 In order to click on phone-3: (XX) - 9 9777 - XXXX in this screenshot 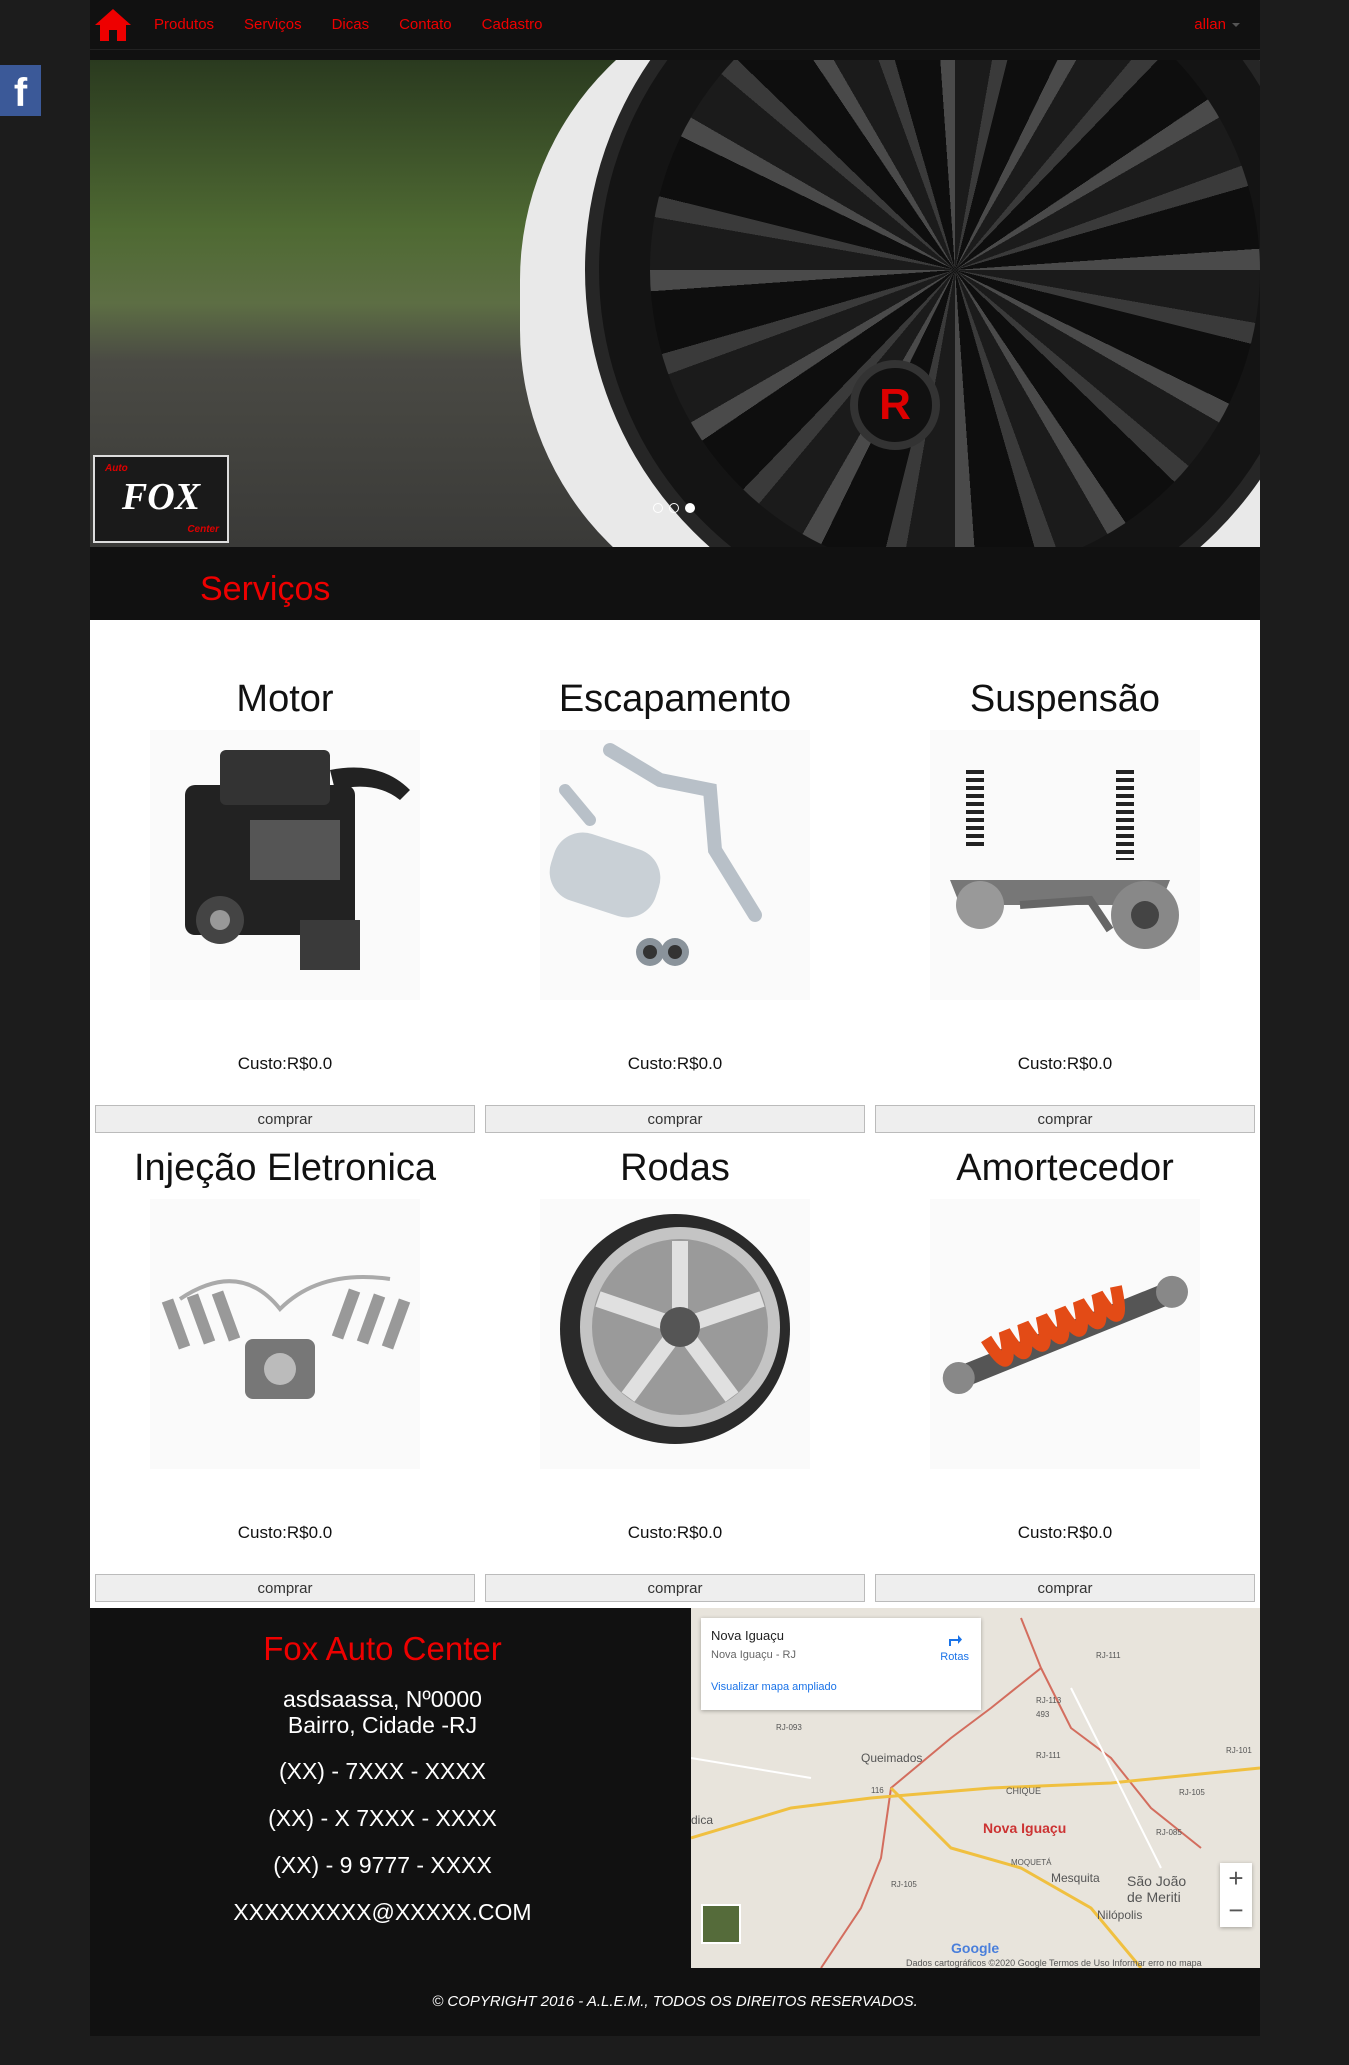, I will do `click(382, 1865)`.